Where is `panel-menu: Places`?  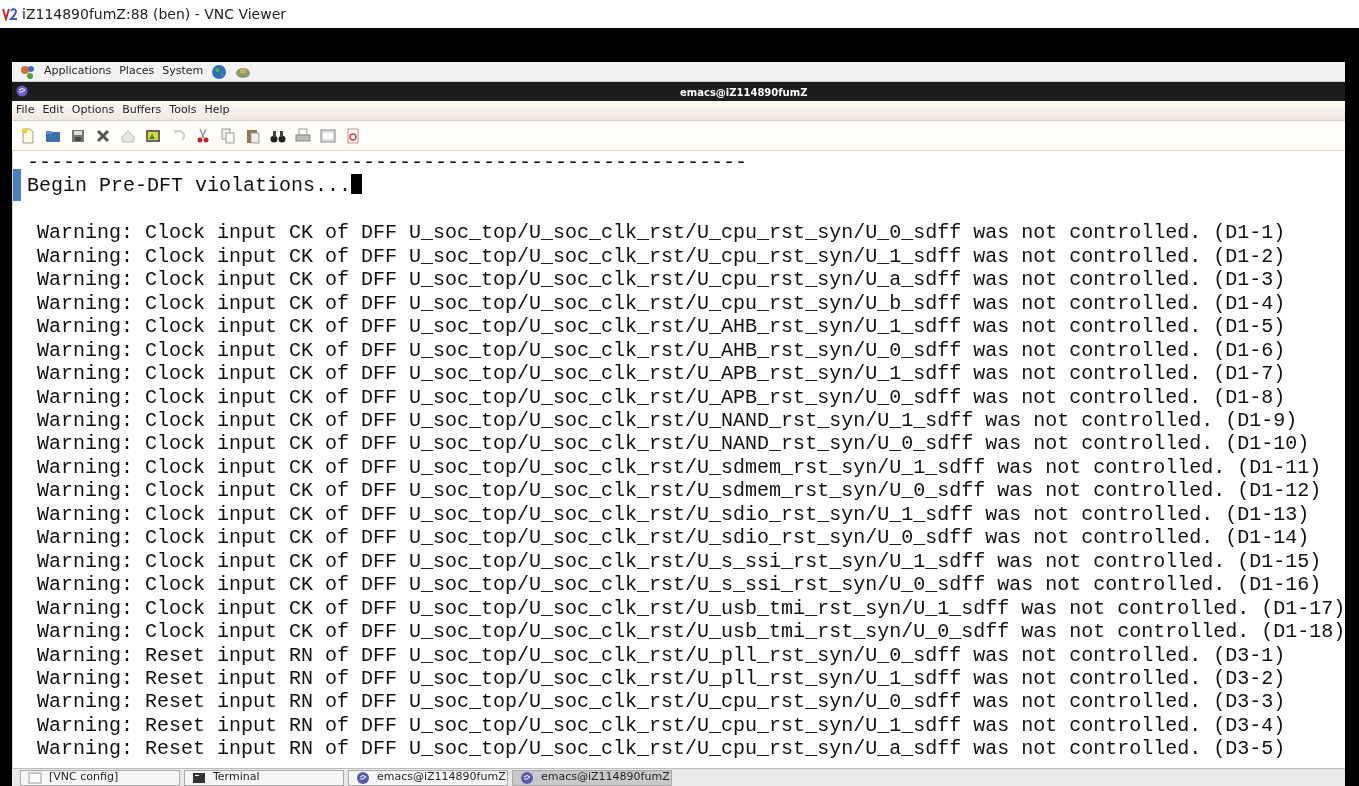 panel-menu: Places is located at coordinates (137, 71).